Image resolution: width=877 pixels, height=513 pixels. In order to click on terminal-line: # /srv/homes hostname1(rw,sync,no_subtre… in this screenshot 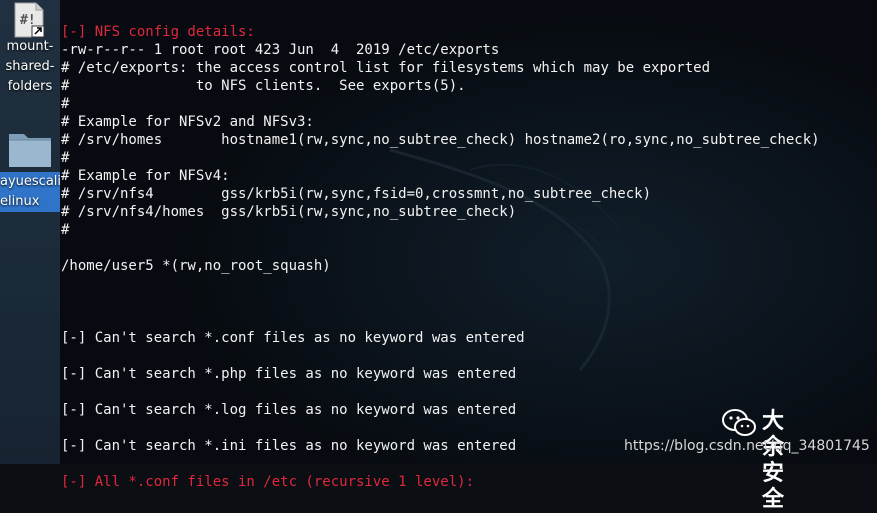, I will do `click(440, 140)`.